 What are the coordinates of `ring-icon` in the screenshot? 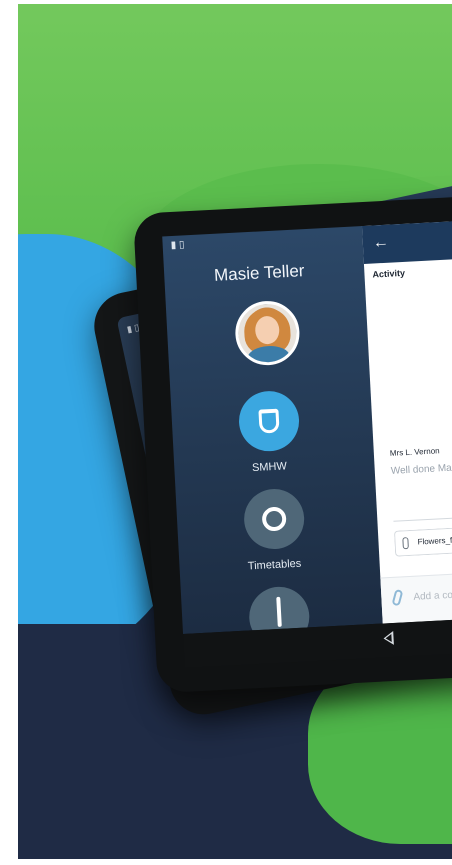 It's located at (274, 519).